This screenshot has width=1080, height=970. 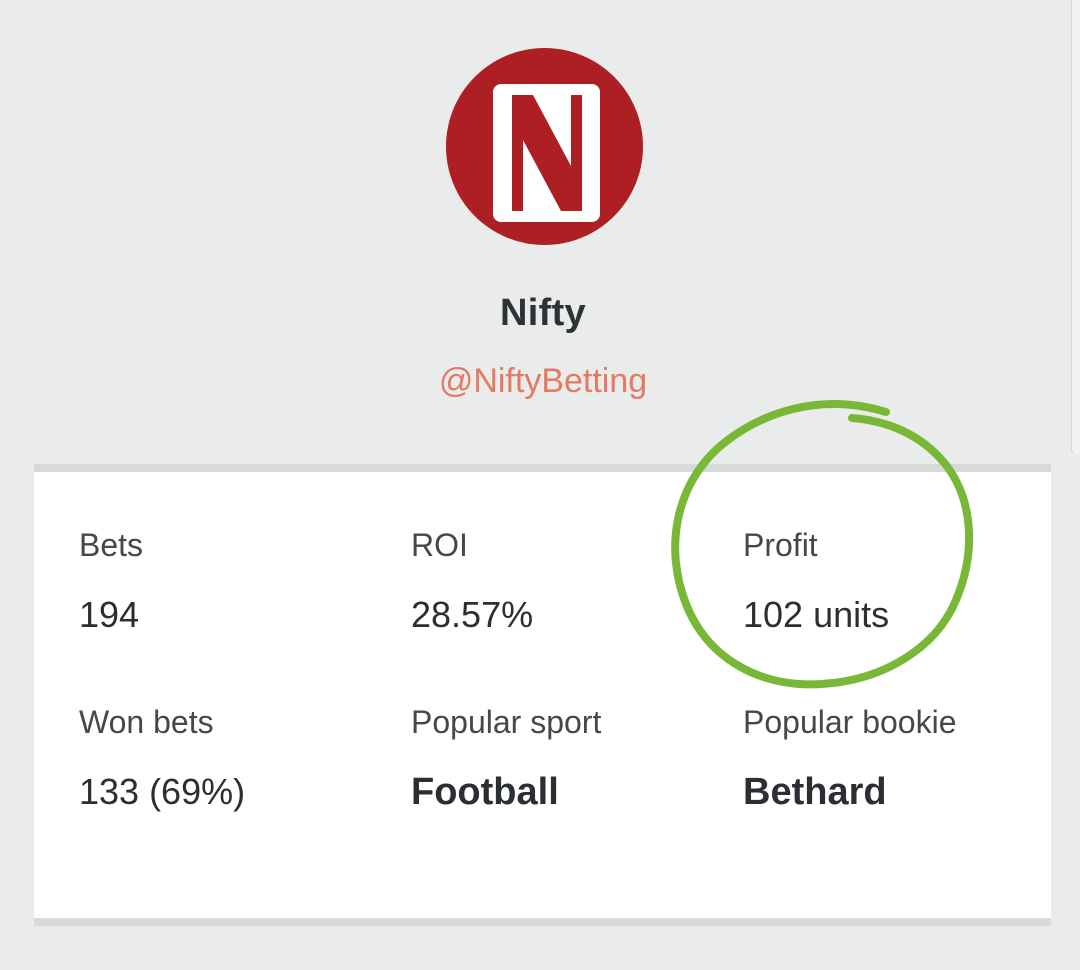 I want to click on profile-handle: @NiftyBetting, so click(x=540, y=381).